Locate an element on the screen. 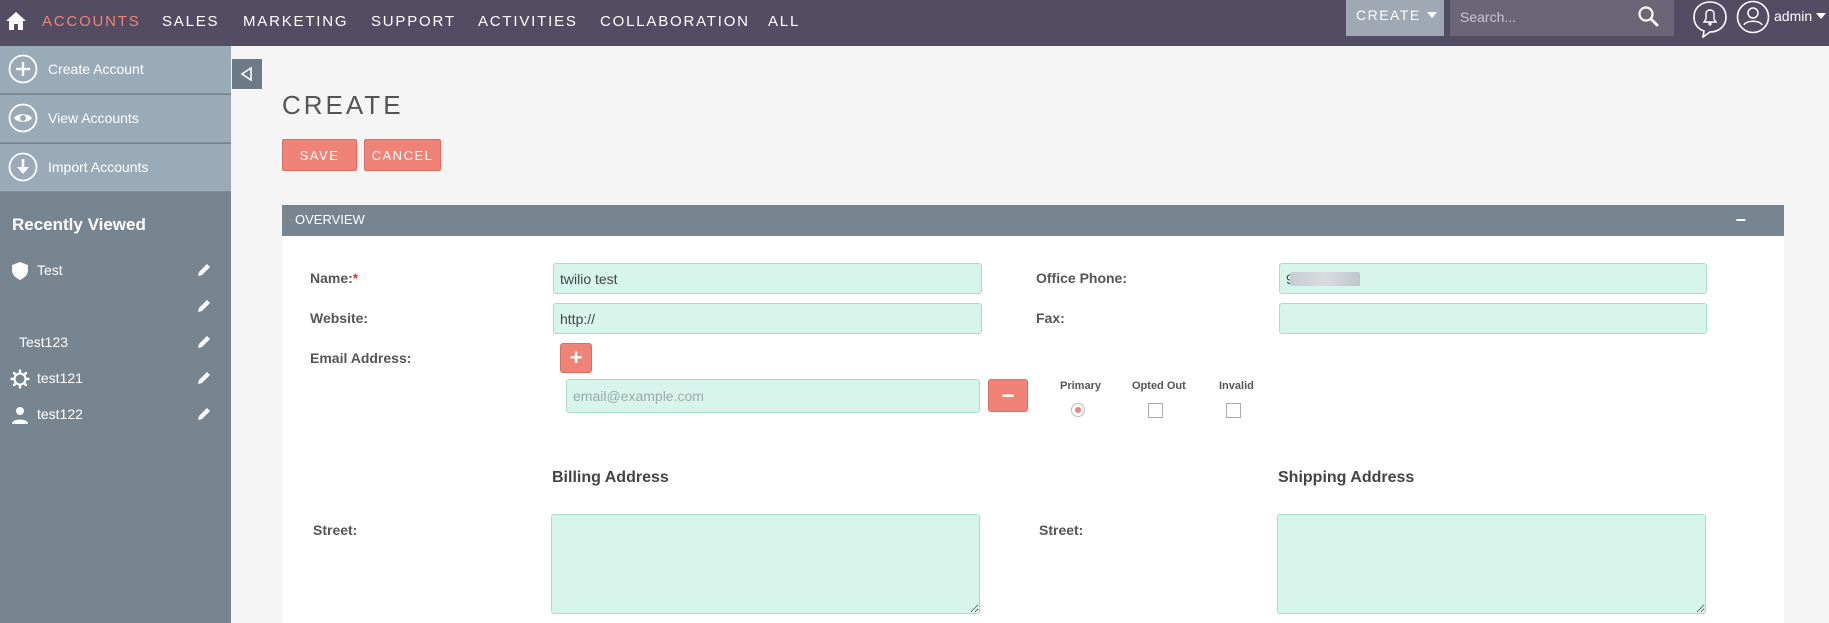 The width and height of the screenshot is (1829, 623). invalid-label: Invalid is located at coordinates (1236, 386).